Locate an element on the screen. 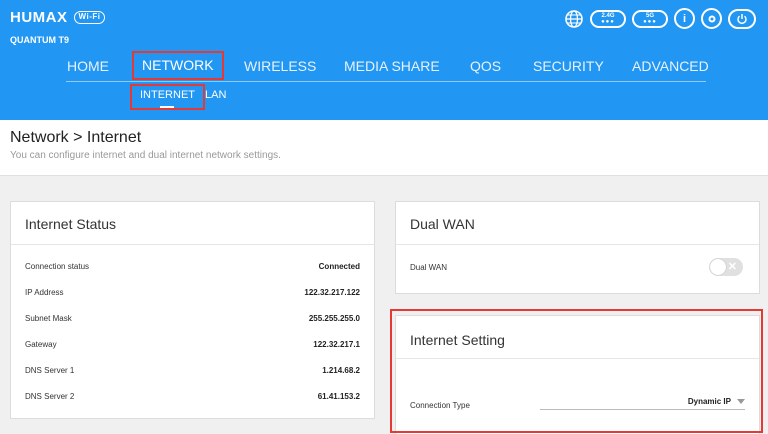 The height and width of the screenshot is (434, 768). band-5g-icon: 5G ●●● is located at coordinates (650, 18).